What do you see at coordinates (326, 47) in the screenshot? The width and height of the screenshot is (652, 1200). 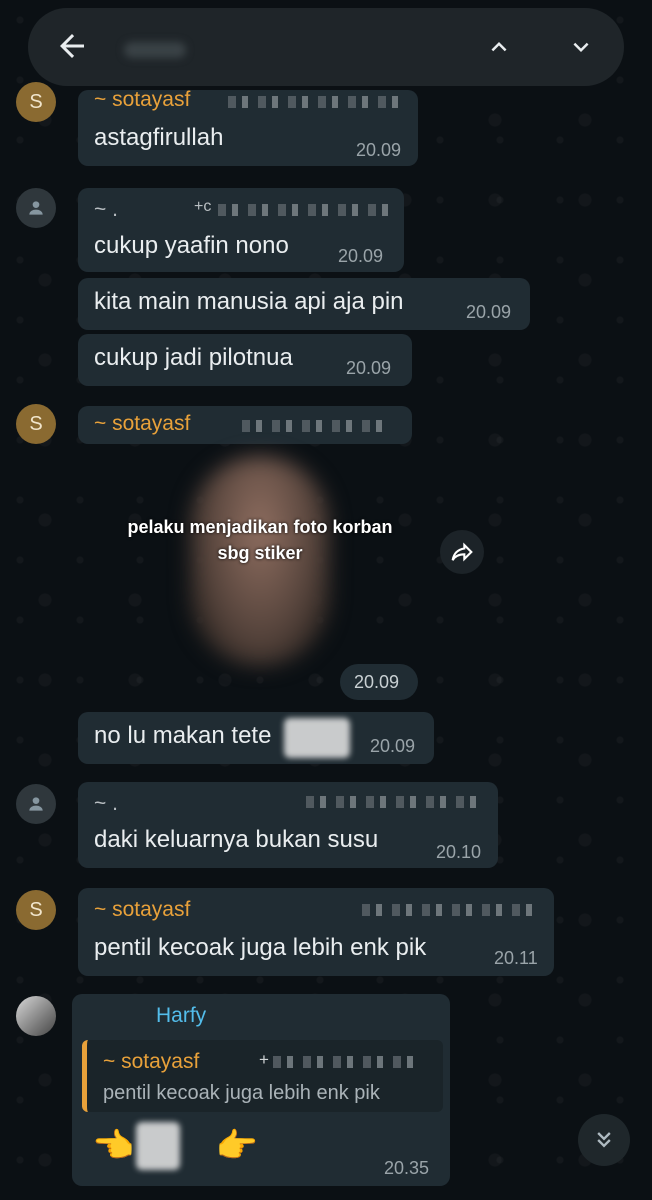 I see `search-bar` at bounding box center [326, 47].